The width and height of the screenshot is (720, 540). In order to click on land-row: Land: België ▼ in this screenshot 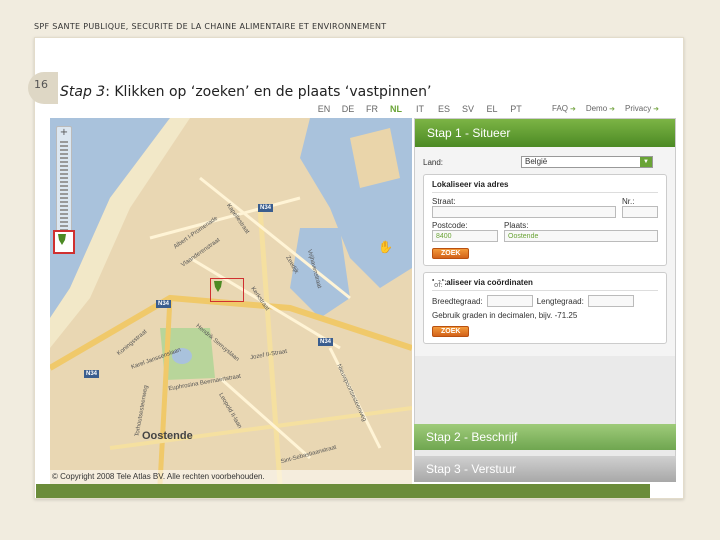, I will do `click(545, 162)`.